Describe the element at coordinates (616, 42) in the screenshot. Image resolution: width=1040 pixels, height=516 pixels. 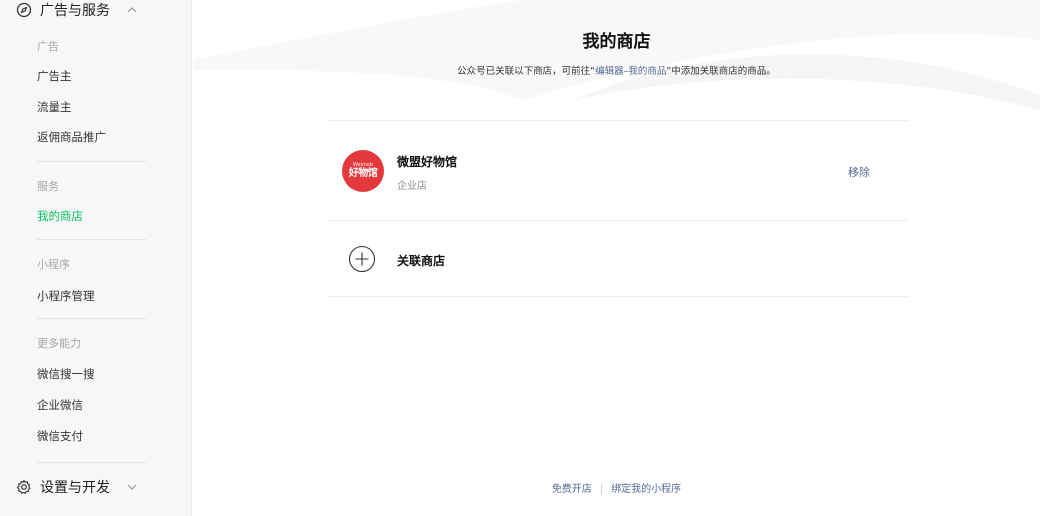
I see `page-title: 我的商店` at that location.